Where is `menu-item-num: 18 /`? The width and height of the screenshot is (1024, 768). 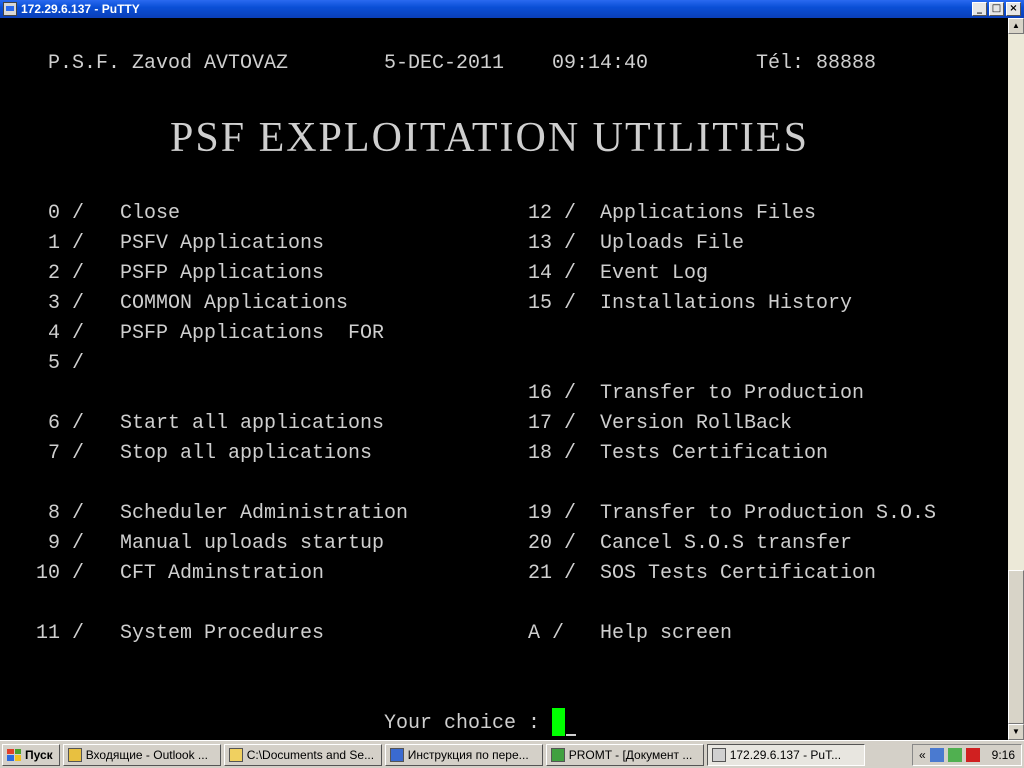
menu-item-num: 18 / is located at coordinates (552, 453).